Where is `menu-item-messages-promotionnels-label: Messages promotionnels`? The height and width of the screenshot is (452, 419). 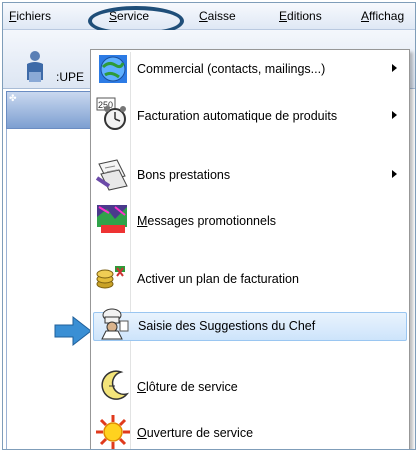 menu-item-messages-promotionnels-label: Messages promotionnels is located at coordinates (206, 221).